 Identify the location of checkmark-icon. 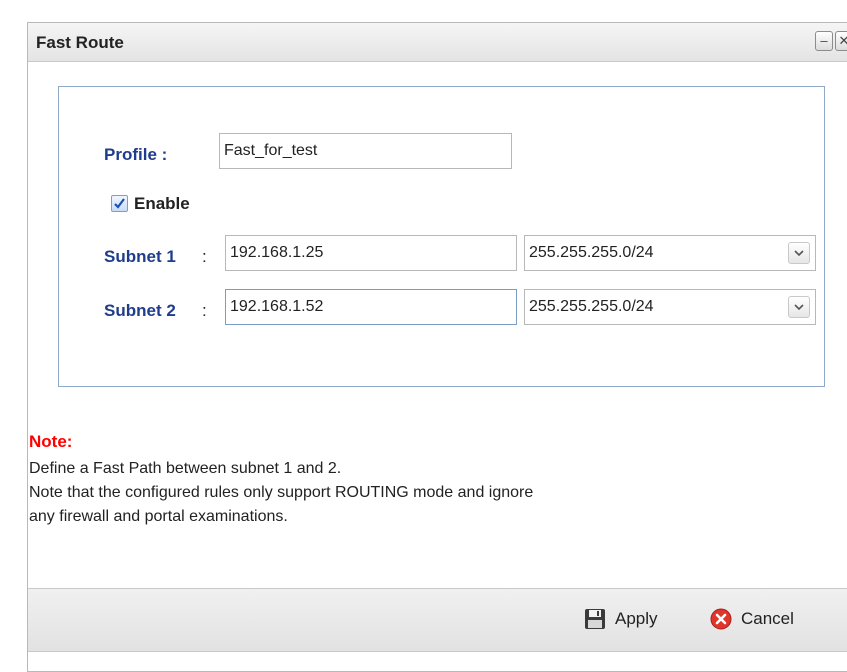
(119, 203).